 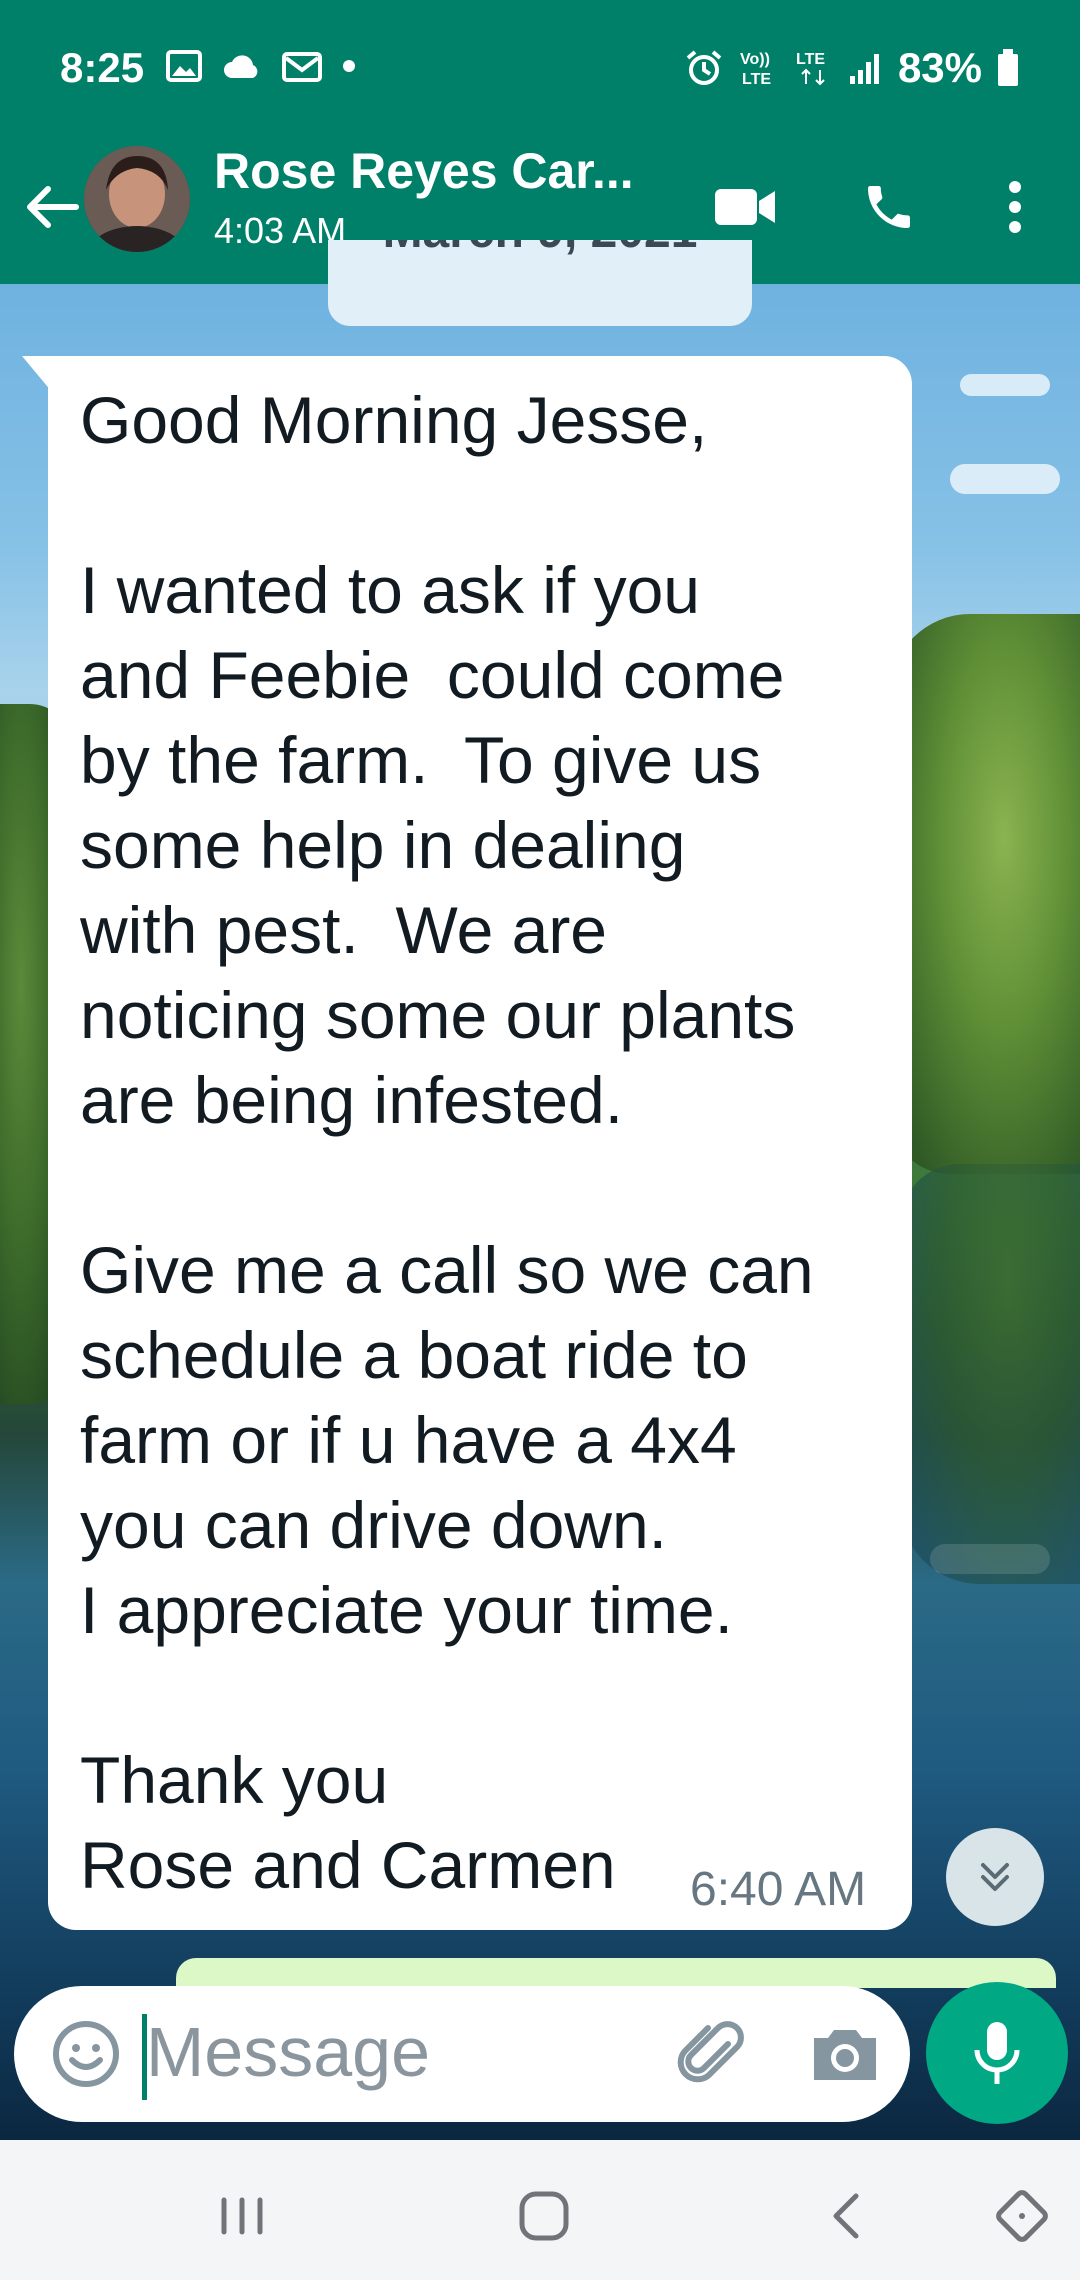 What do you see at coordinates (616, 1973) in the screenshot?
I see `next-message-bubble-edge` at bounding box center [616, 1973].